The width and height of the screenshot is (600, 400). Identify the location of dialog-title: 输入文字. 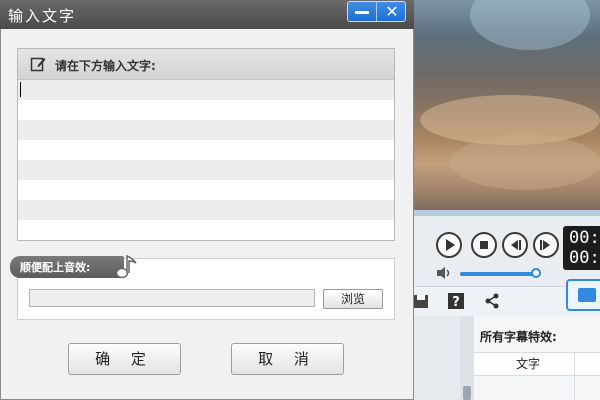
(42, 16).